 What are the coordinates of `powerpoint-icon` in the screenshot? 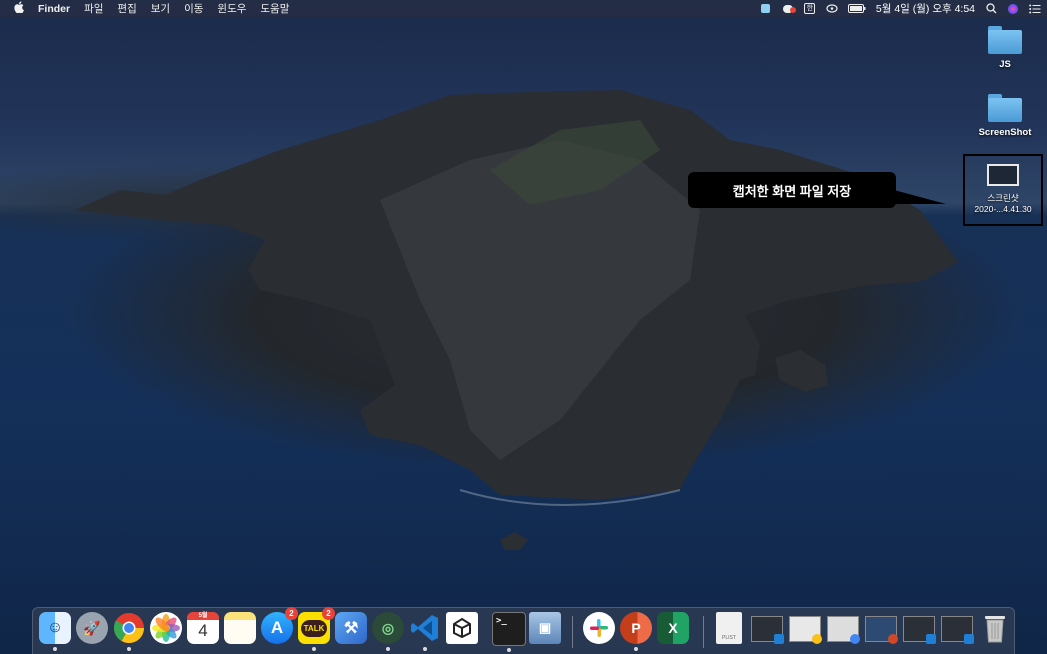 It's located at (893, 639).